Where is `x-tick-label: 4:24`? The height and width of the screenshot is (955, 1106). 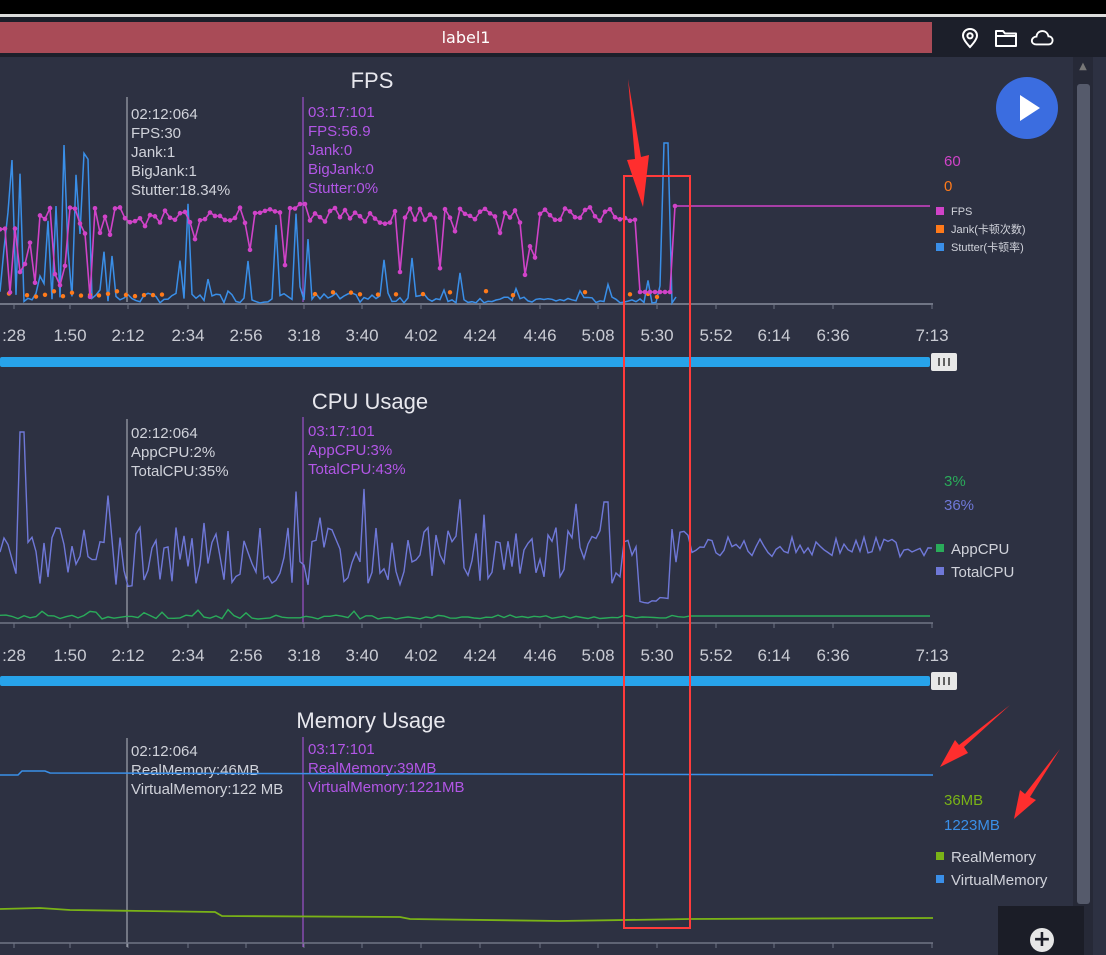
x-tick-label: 4:24 is located at coordinates (479, 655).